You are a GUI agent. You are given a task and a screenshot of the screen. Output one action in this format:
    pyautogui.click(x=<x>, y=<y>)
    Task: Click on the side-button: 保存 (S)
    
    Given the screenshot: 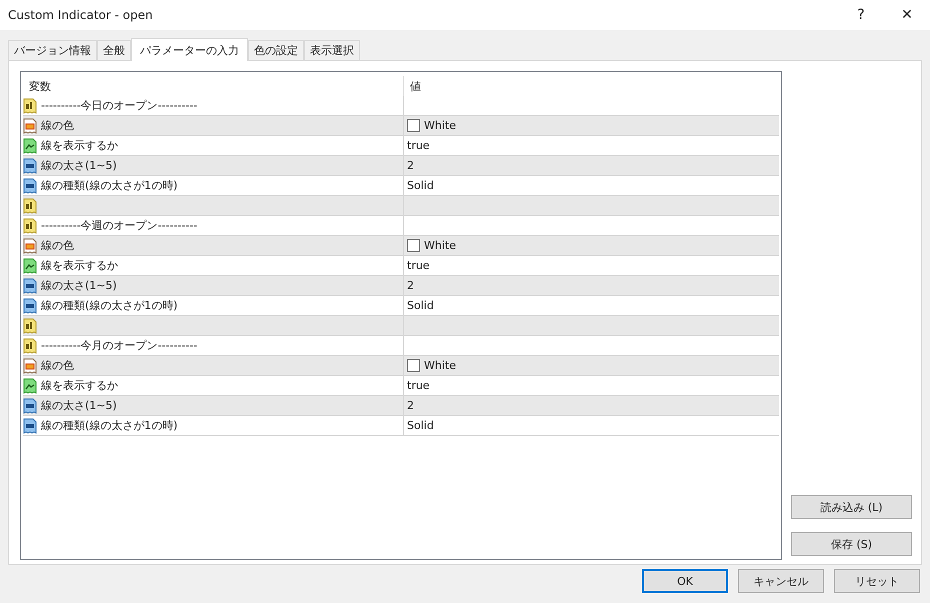 What is the action you would take?
    pyautogui.click(x=851, y=544)
    